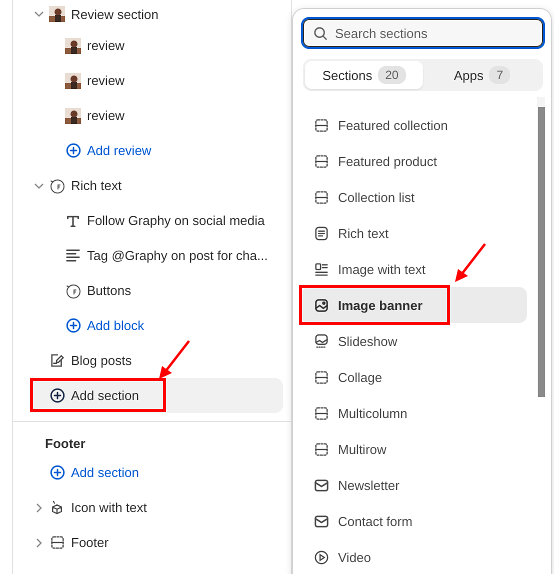  Describe the element at coordinates (103, 14) in the screenshot. I see `outline-item: Review section` at that location.